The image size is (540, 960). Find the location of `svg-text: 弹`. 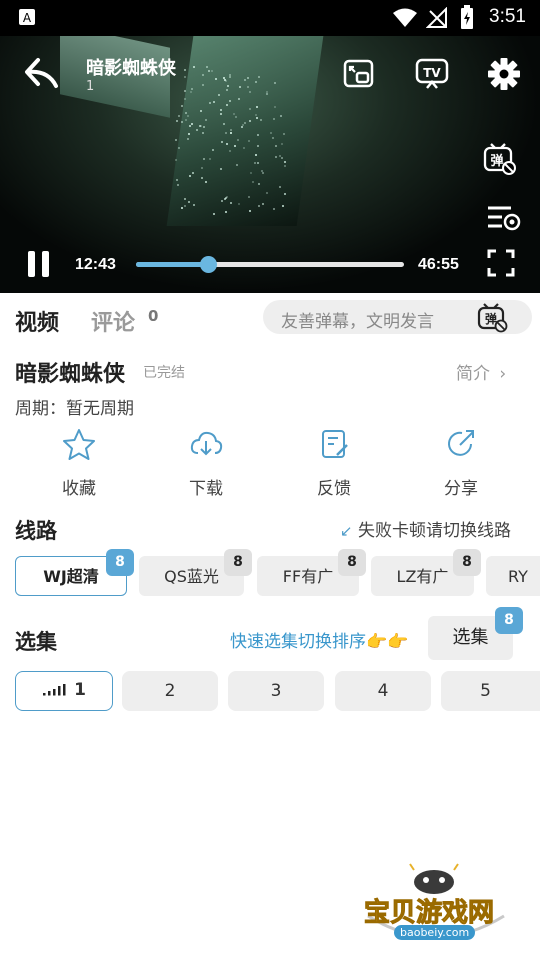

svg-text: 弹 is located at coordinates (496, 161).